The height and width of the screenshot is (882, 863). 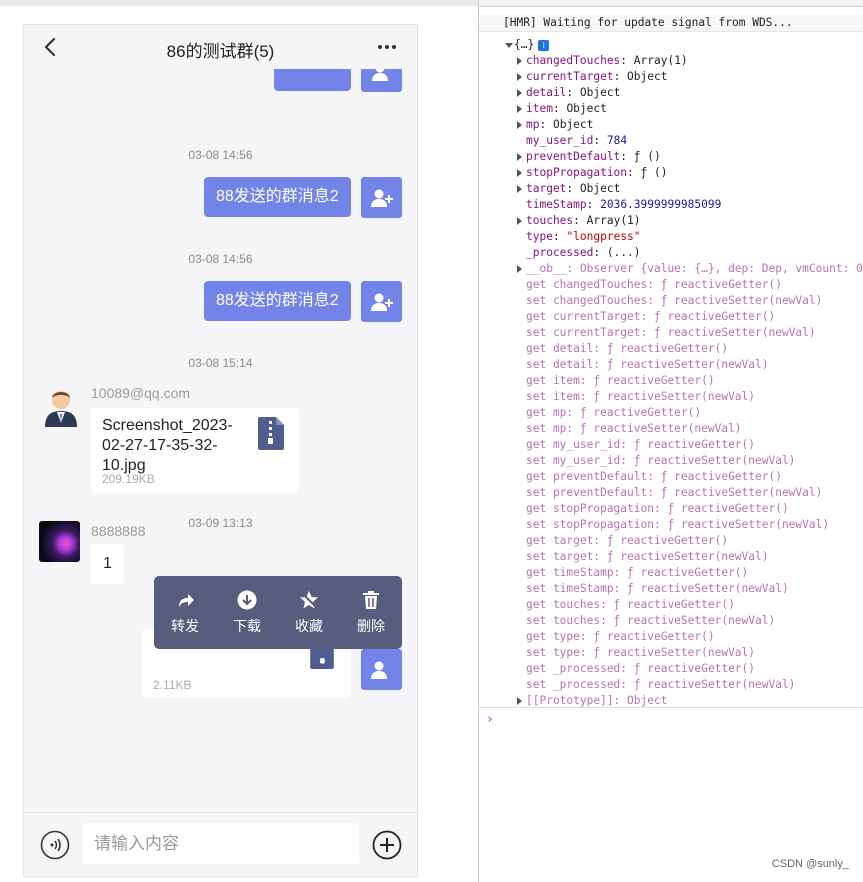 What do you see at coordinates (671, 621) in the screenshot?
I see `console-accessor: set touches: ƒ reactiveSetter(newVal)` at bounding box center [671, 621].